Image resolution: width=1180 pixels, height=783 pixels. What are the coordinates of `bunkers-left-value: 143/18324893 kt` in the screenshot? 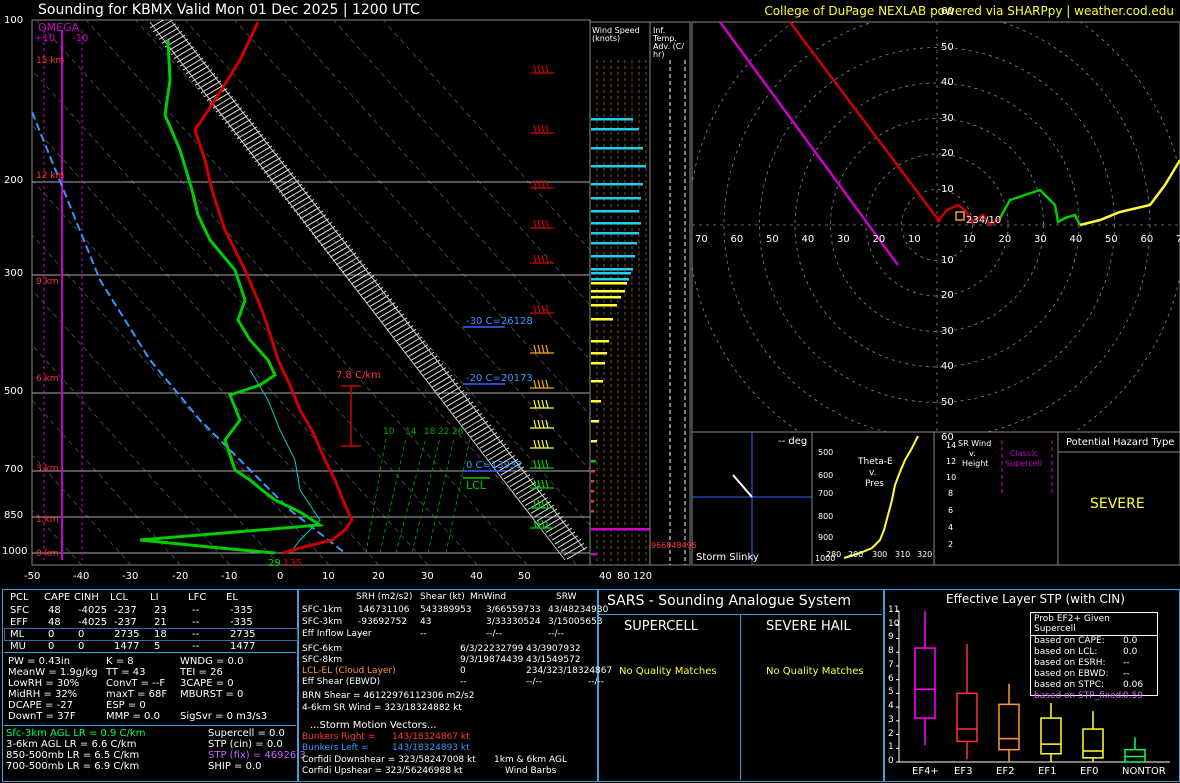 It's located at (431, 748).